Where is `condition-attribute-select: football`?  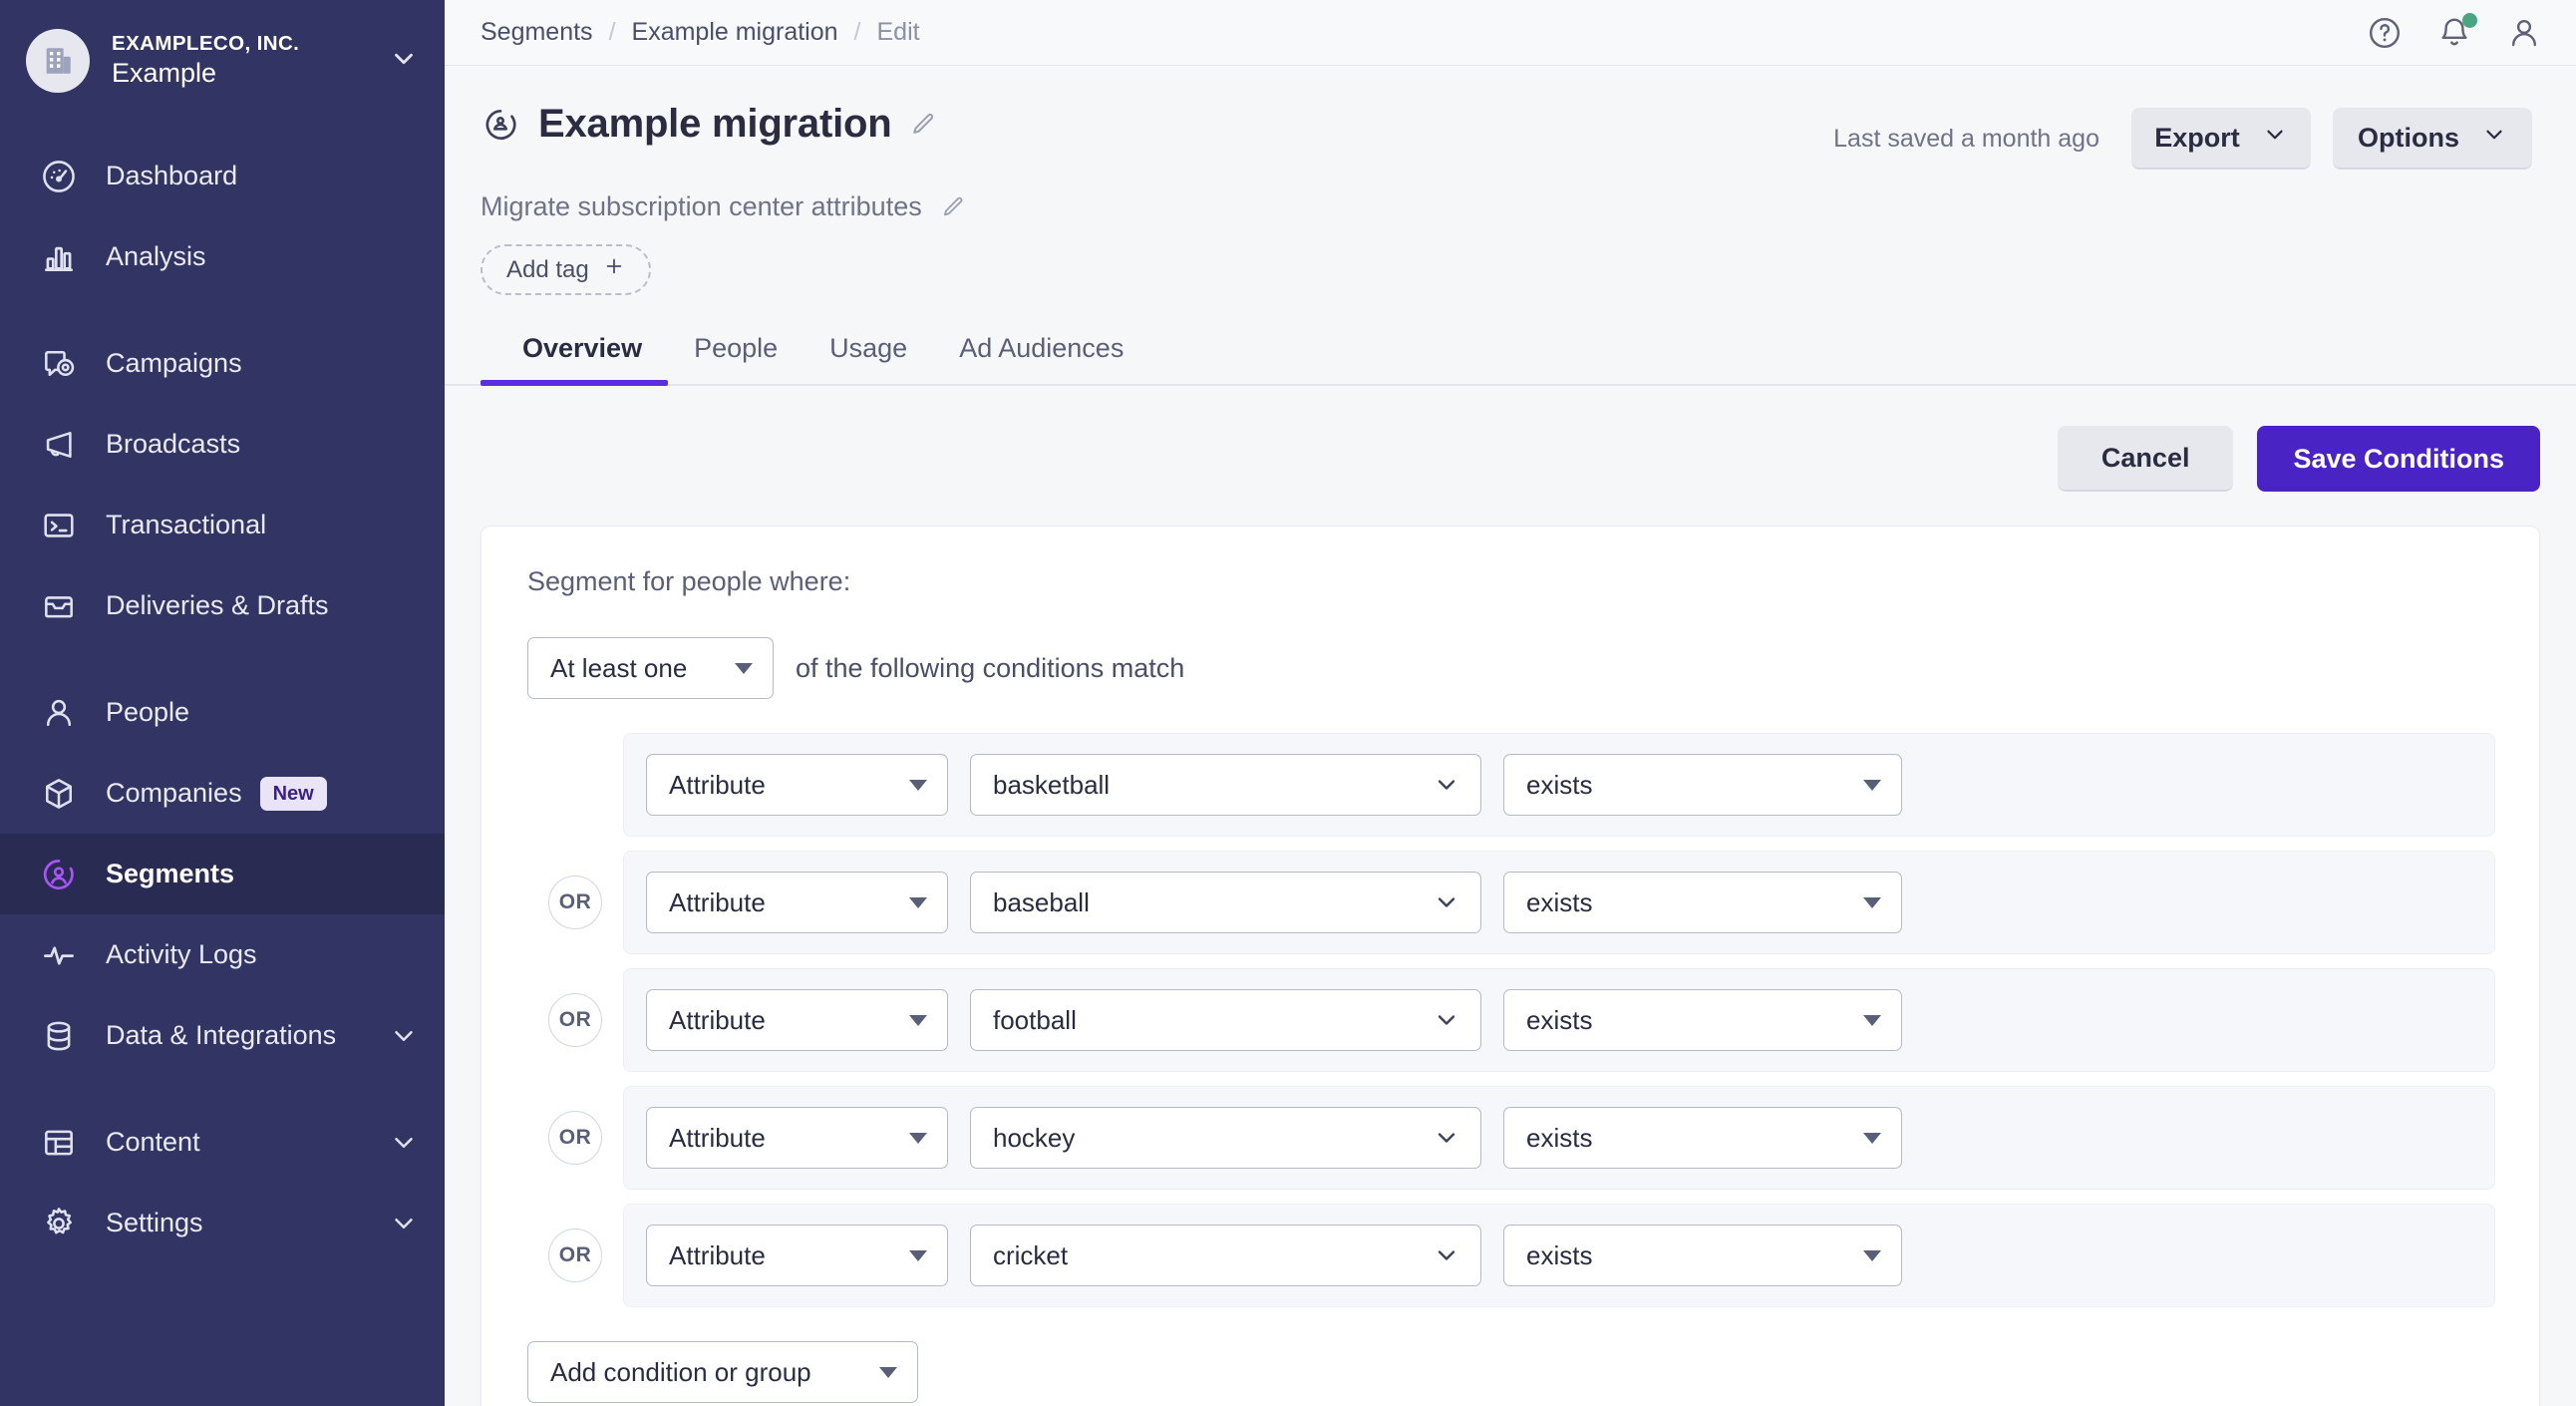
condition-attribute-select: football is located at coordinates (1225, 1020).